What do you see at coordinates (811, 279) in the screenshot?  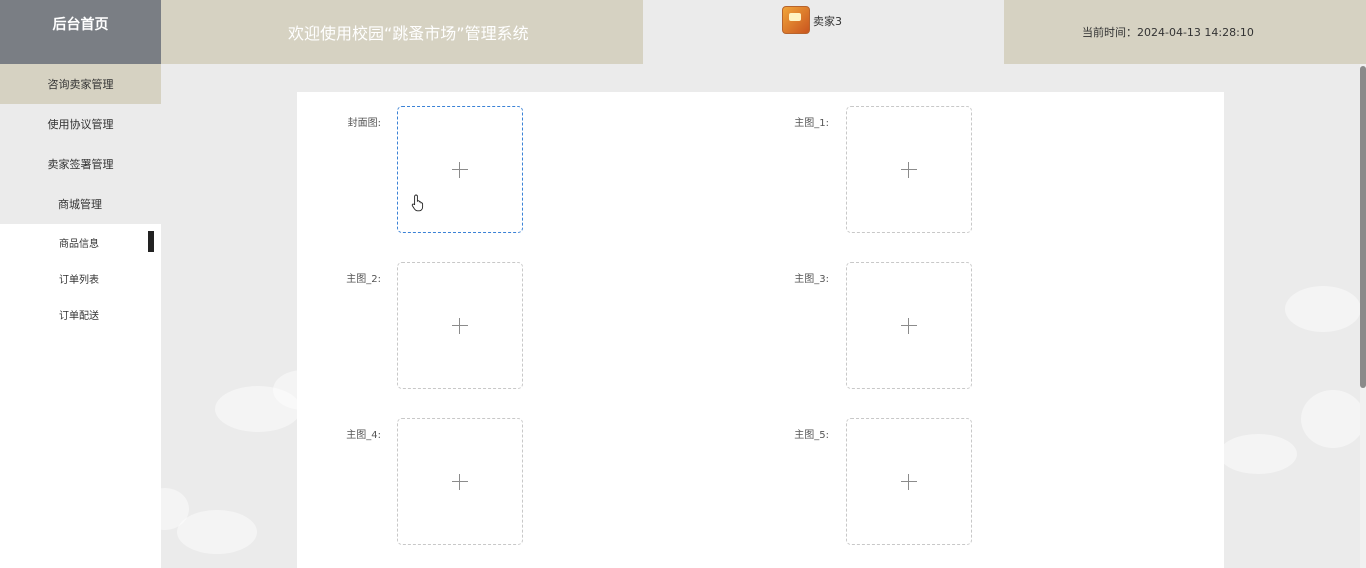 I see `field-label-main-3: 主图_3:` at bounding box center [811, 279].